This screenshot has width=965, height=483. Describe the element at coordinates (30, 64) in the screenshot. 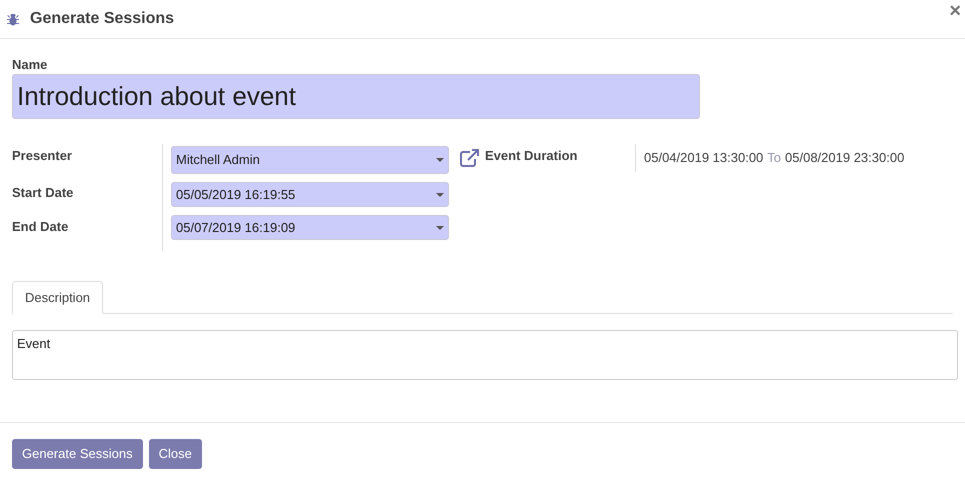

I see `name-label: Name` at that location.